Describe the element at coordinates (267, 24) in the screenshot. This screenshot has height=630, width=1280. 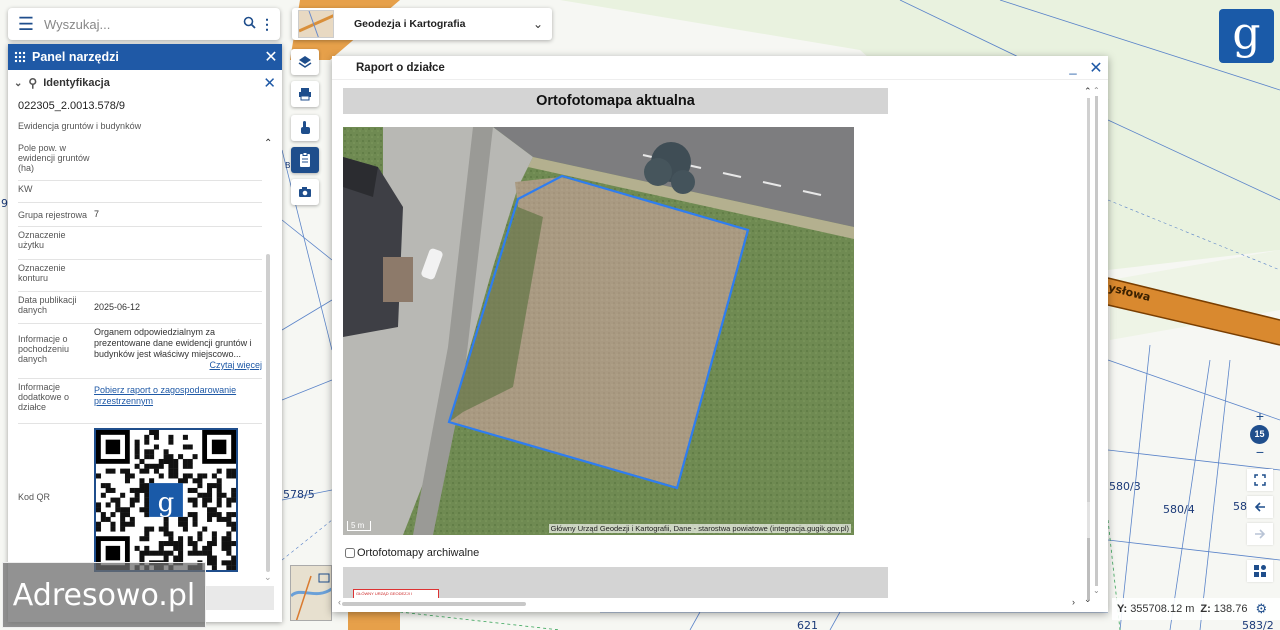
I see `more-options-icon: ⋮` at that location.